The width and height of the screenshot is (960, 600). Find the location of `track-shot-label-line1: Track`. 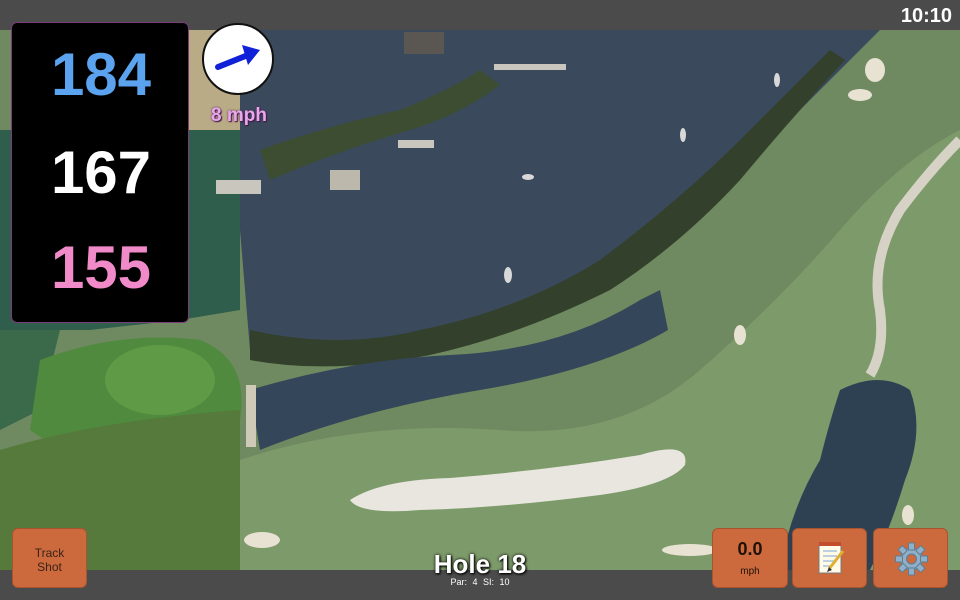

track-shot-label-line1: Track is located at coordinates (49, 553).